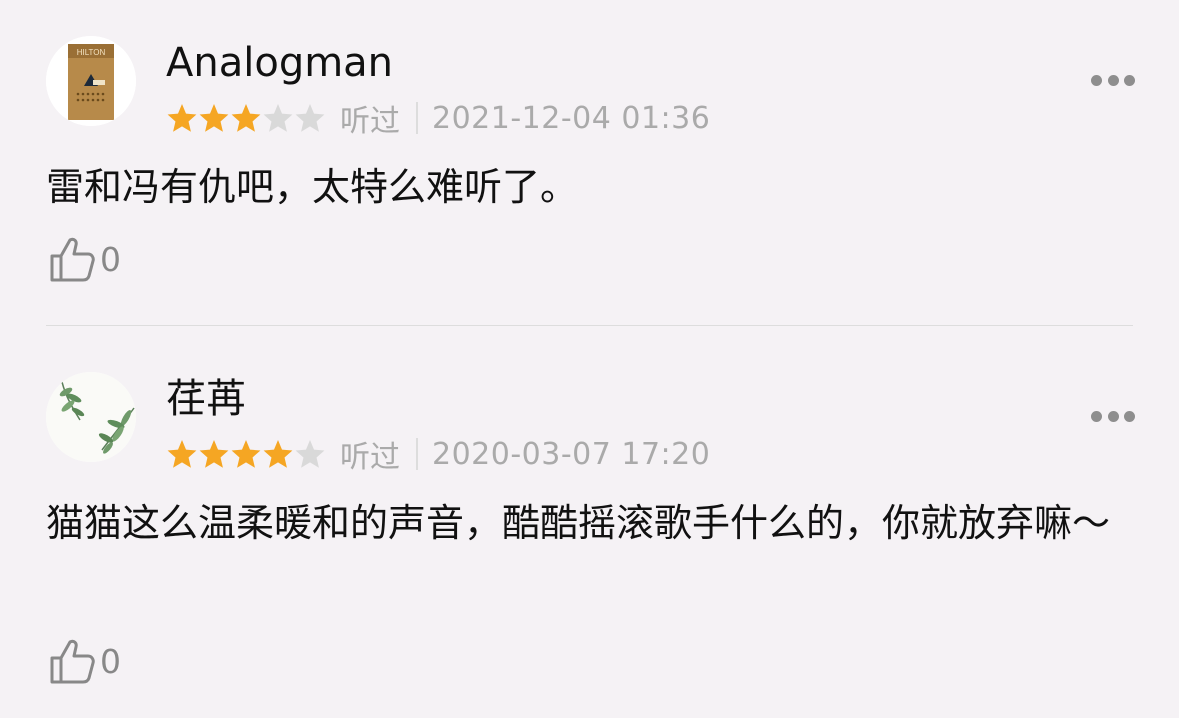 The width and height of the screenshot is (1179, 718). I want to click on comment-meta: 听过 2020-03-07 17:20, so click(438, 455).